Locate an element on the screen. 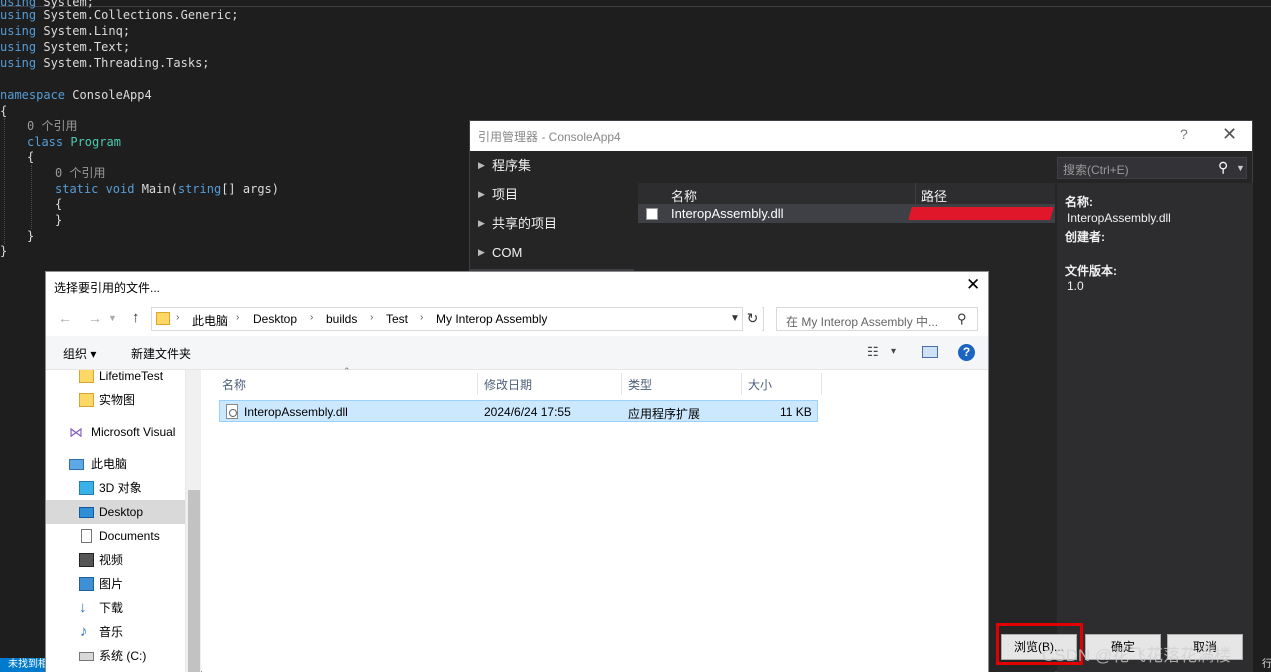 Image resolution: width=1271 pixels, height=672 pixels. download-icon: ↓ is located at coordinates (83, 607).